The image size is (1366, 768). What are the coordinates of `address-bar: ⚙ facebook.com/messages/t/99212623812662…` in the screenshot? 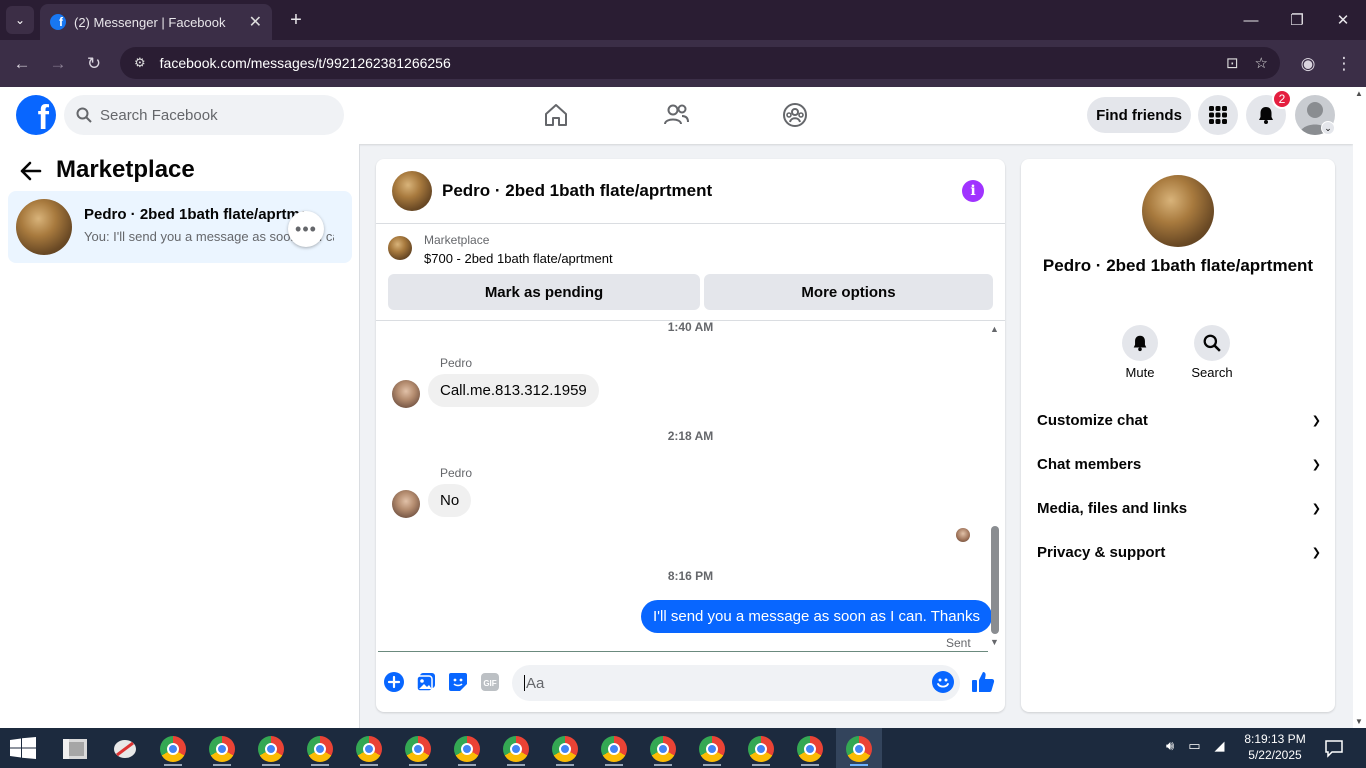 It's located at (700, 63).